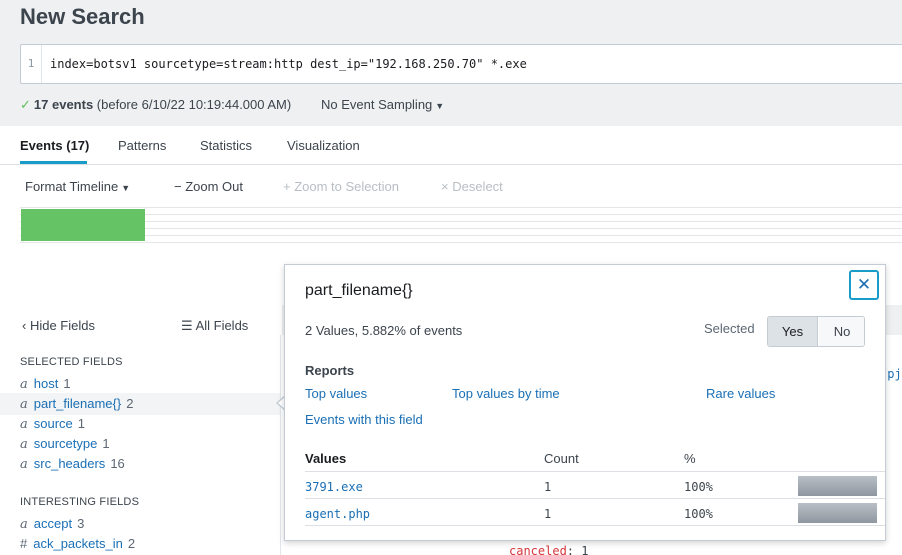 Image resolution: width=902 pixels, height=555 pixels. I want to click on selected-fields-heading: SELECTED FIELDS, so click(71, 362).